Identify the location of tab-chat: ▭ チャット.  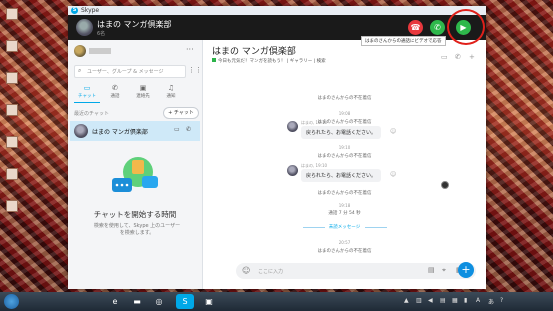
(87, 93).